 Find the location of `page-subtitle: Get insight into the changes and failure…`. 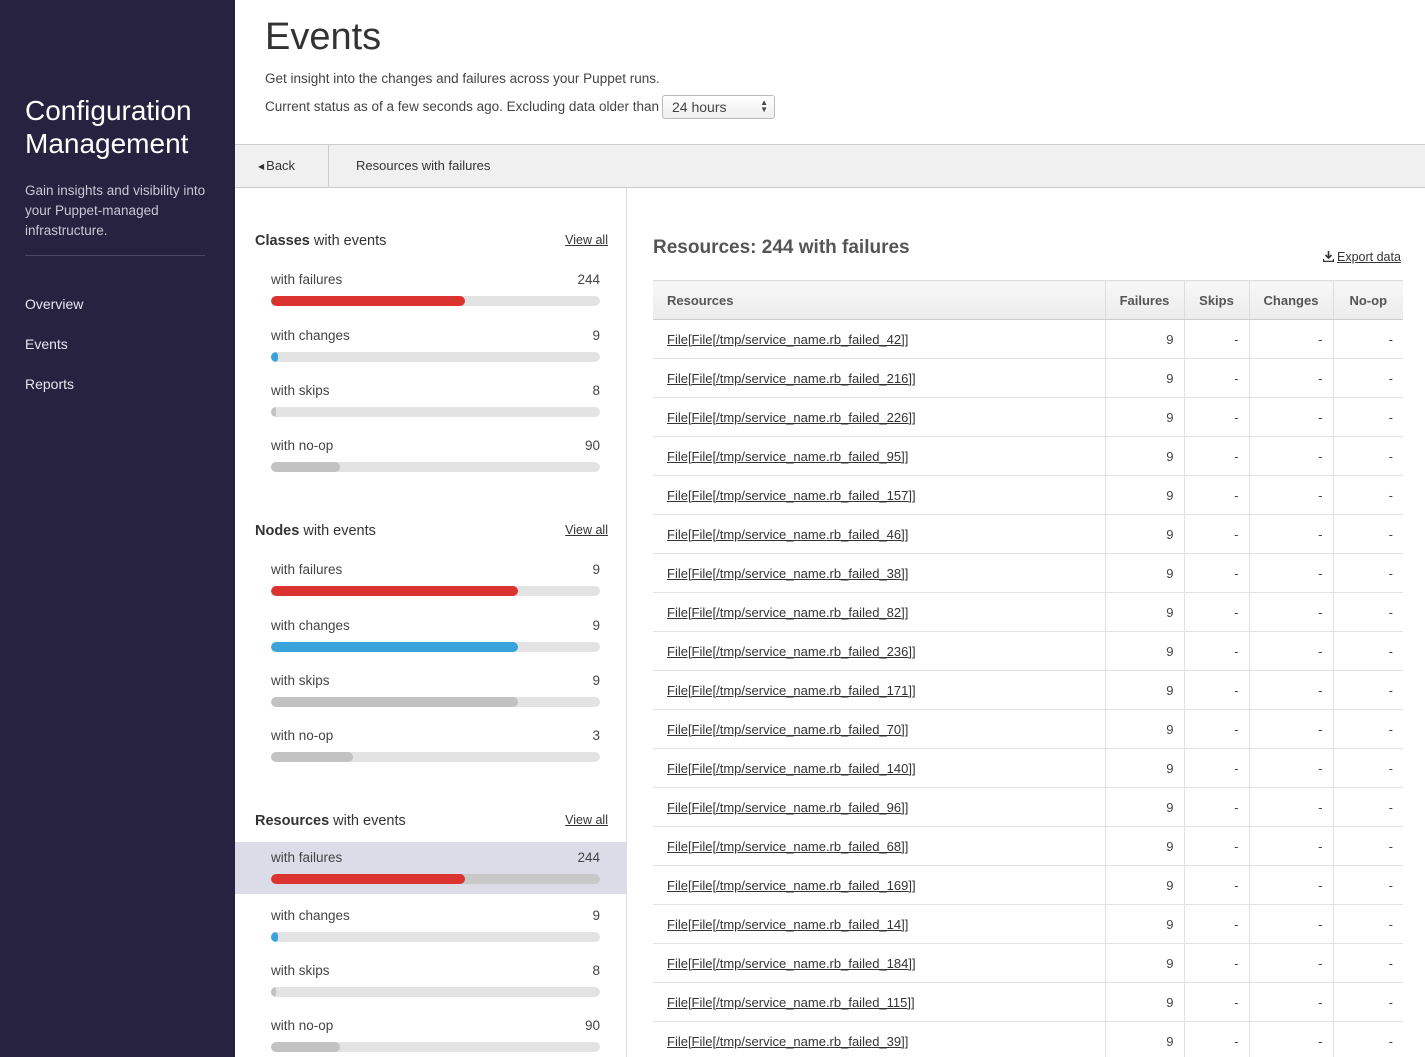

page-subtitle: Get insight into the changes and failure… is located at coordinates (462, 78).